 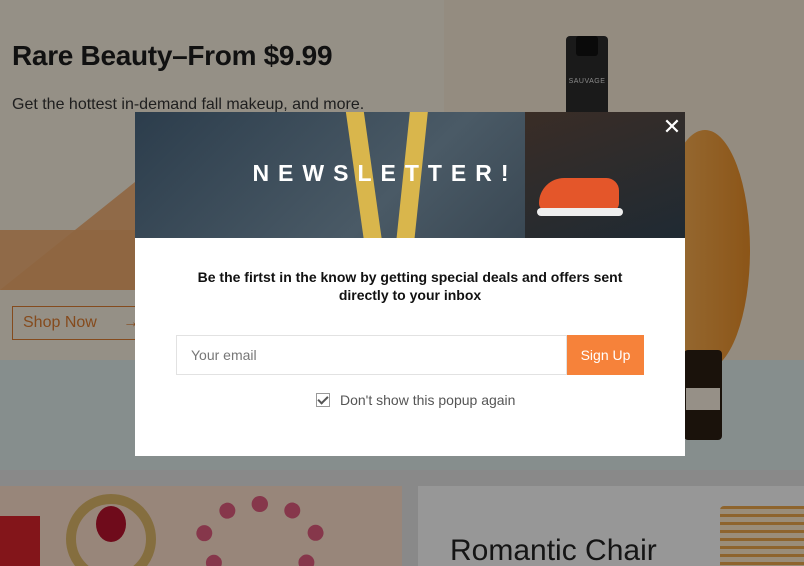 What do you see at coordinates (428, 400) in the screenshot?
I see `dont-show-label: Don't show this popup again` at bounding box center [428, 400].